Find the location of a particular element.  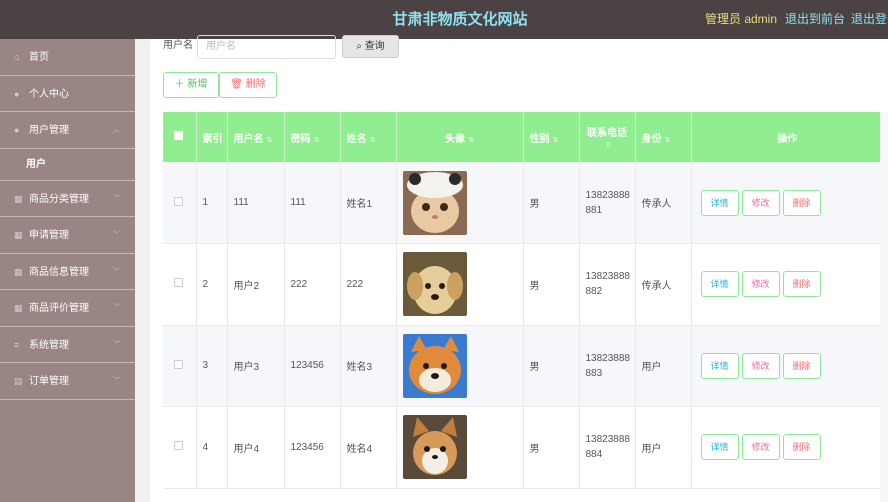

search-input: 用户名 is located at coordinates (266, 47).